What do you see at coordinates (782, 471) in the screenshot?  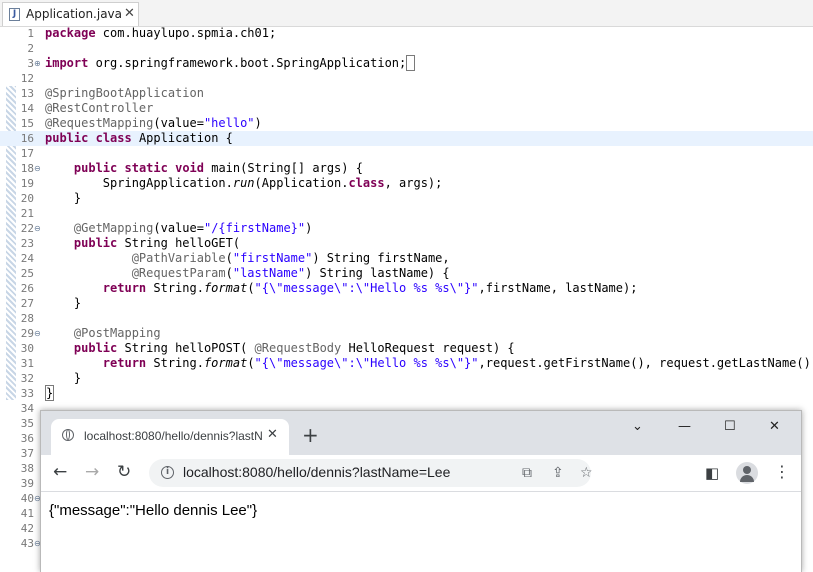 I see `menu-icon: ⋮` at bounding box center [782, 471].